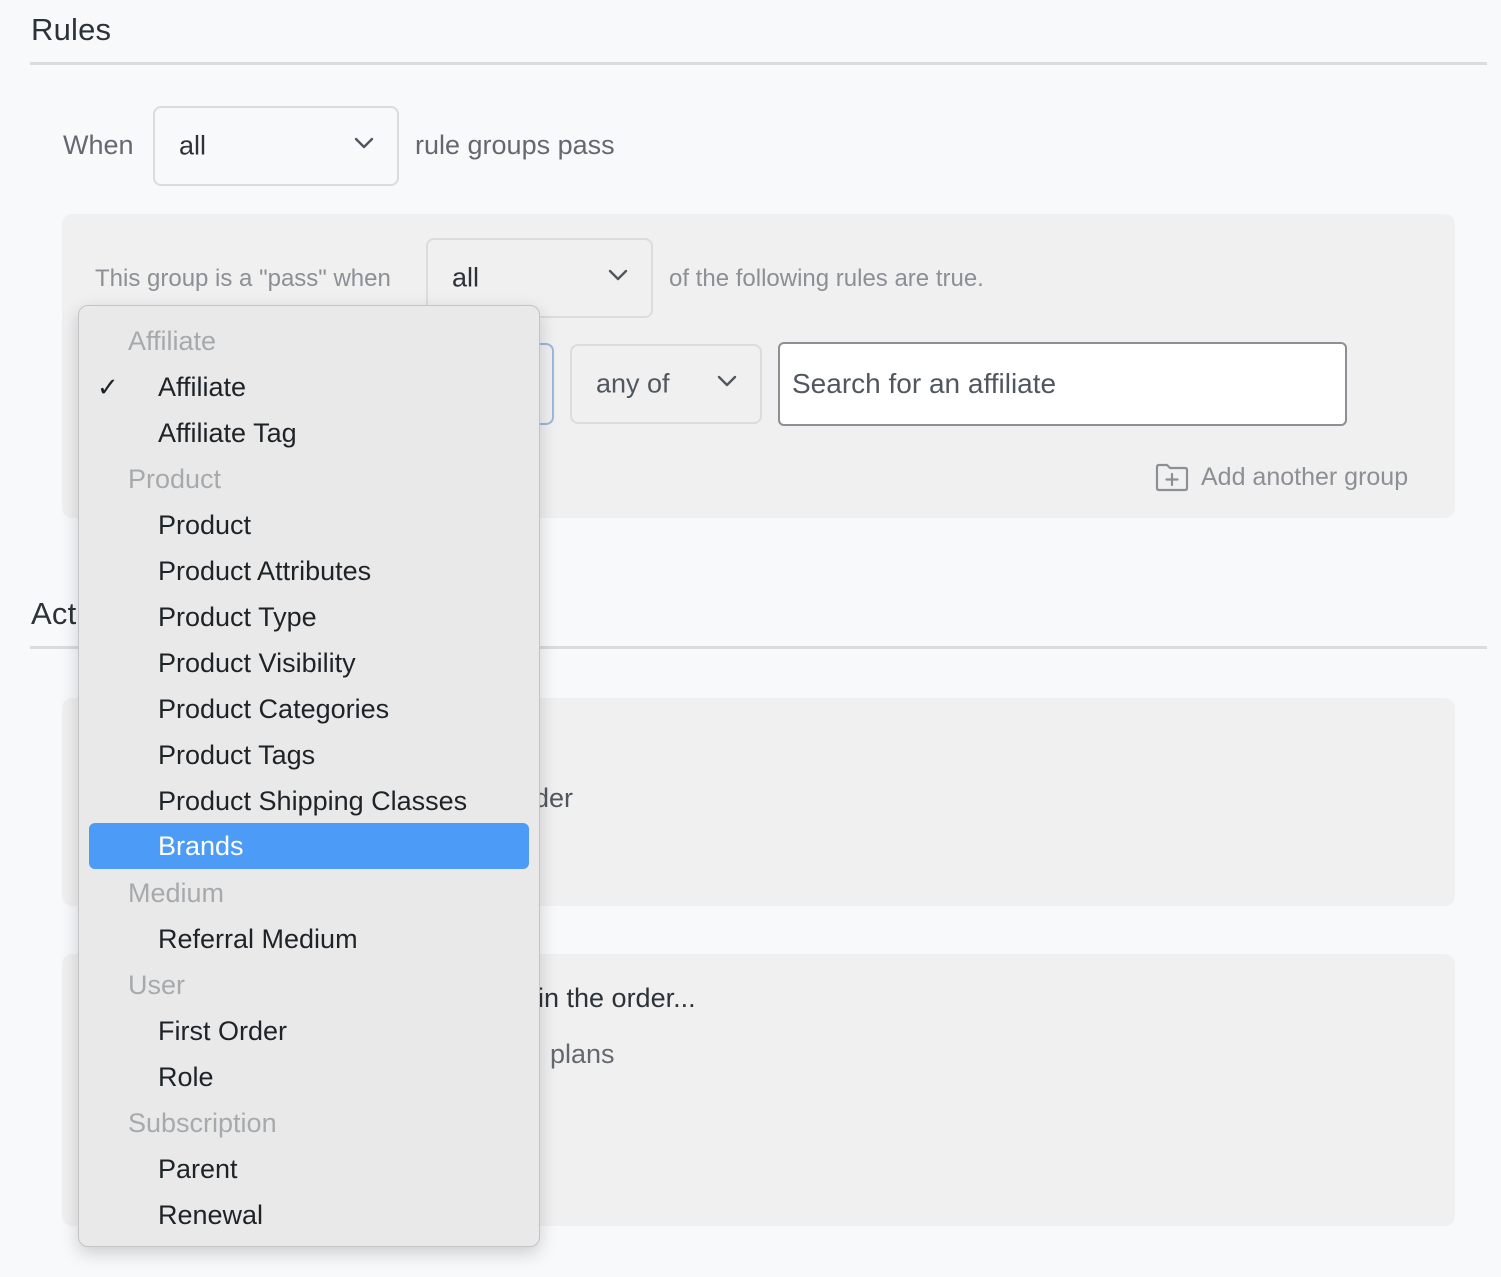 Image resolution: width=1501 pixels, height=1277 pixels. Describe the element at coordinates (309, 939) in the screenshot. I see `dropdown-option-referral-medium: Referral Medium` at that location.